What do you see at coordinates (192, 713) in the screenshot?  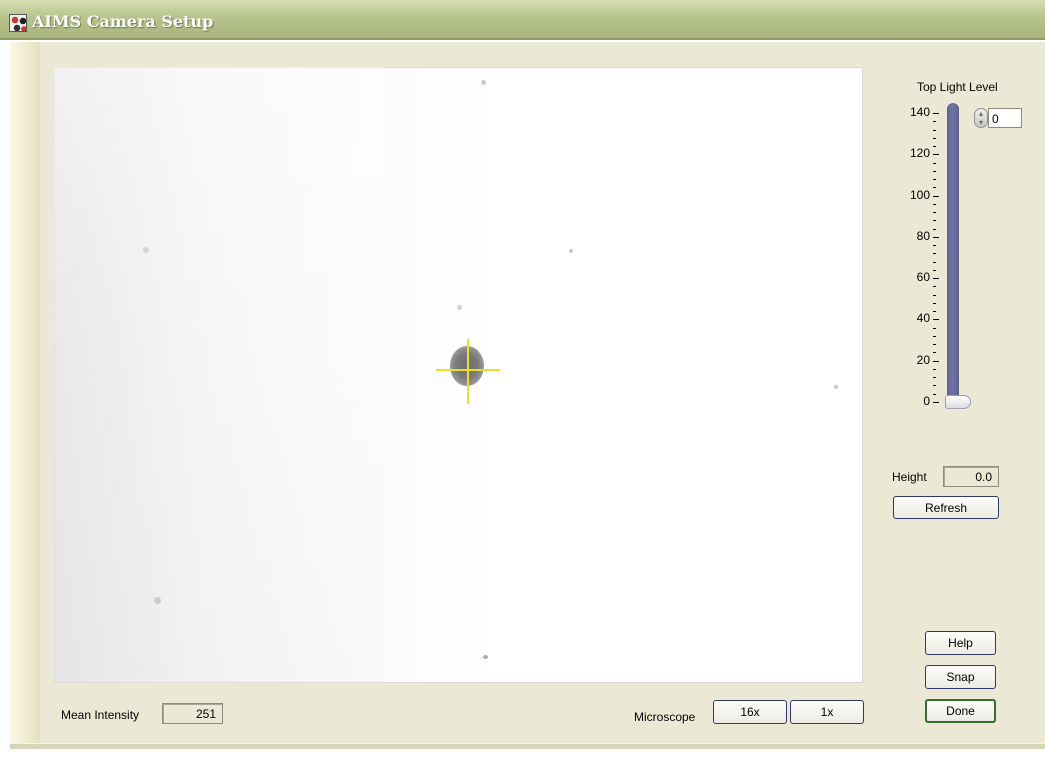 I see `mean-intensity-value: 251` at bounding box center [192, 713].